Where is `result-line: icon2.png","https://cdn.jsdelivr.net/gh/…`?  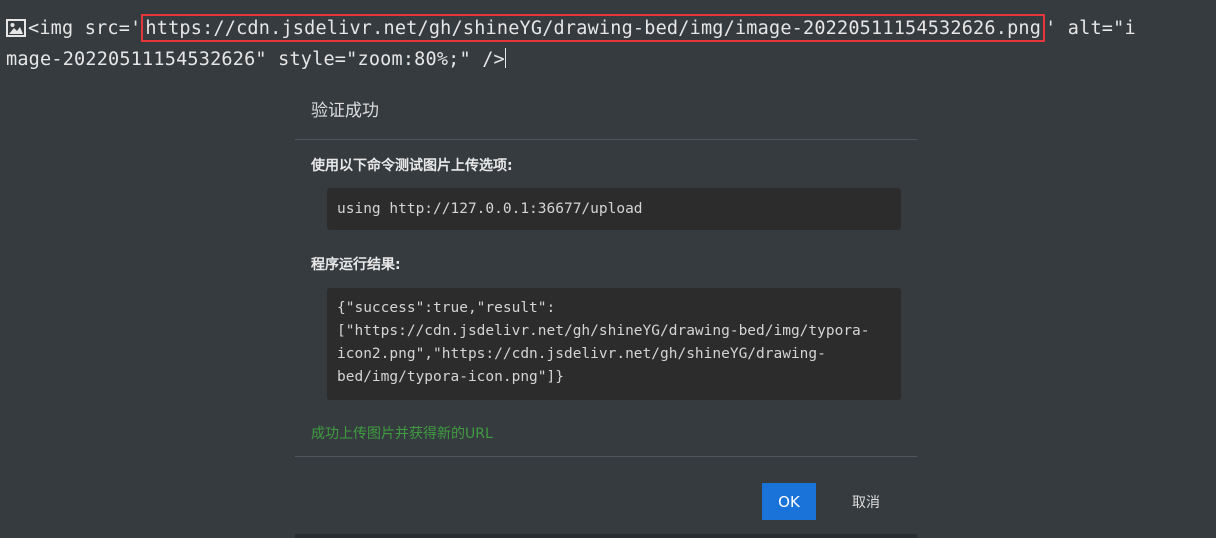 result-line: icon2.png","https://cdn.jsdelivr.net/gh/… is located at coordinates (581, 354).